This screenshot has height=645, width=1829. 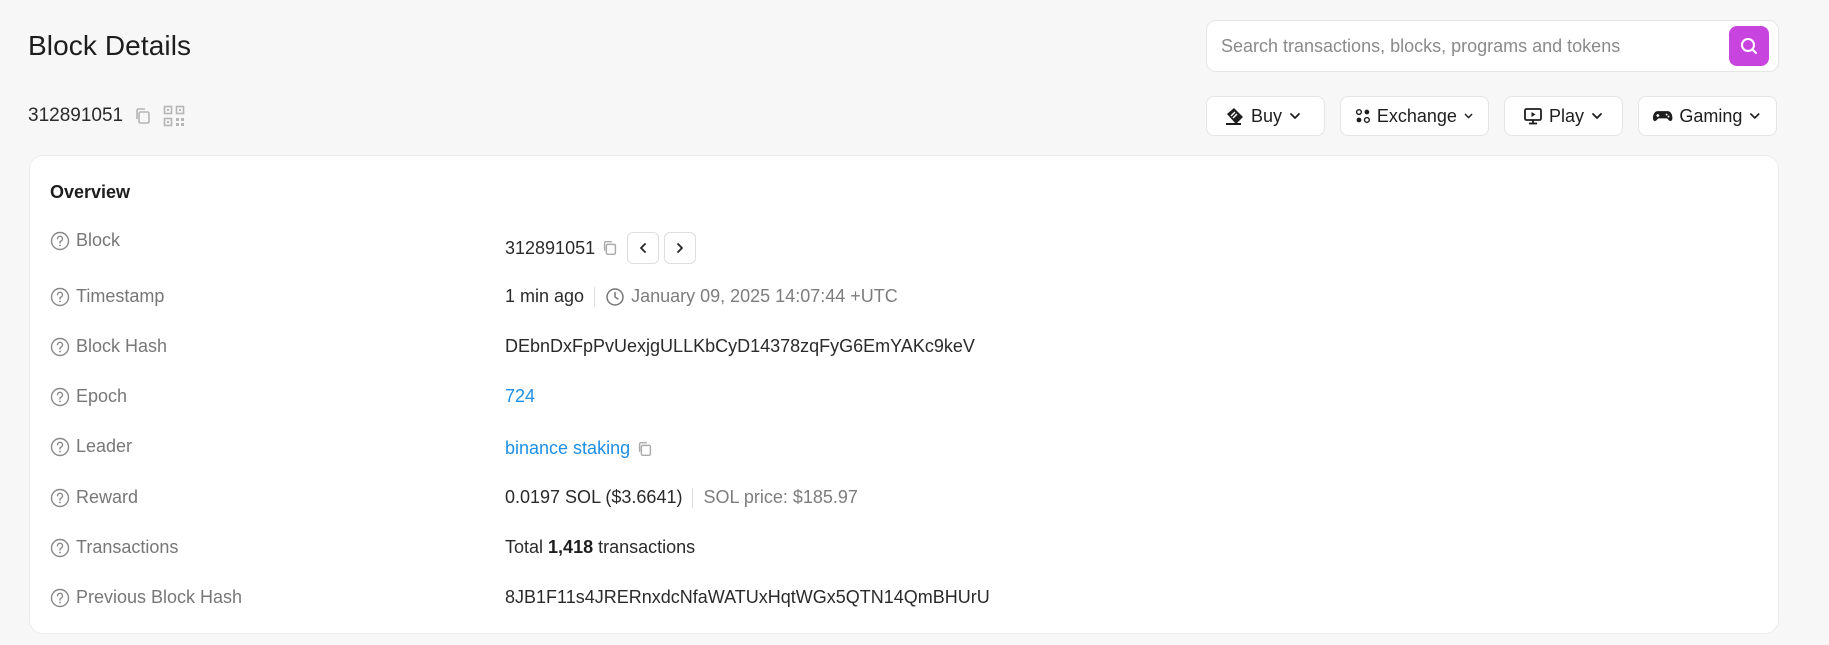 What do you see at coordinates (1711, 115) in the screenshot?
I see `gaming-menu-label: Gaming` at bounding box center [1711, 115].